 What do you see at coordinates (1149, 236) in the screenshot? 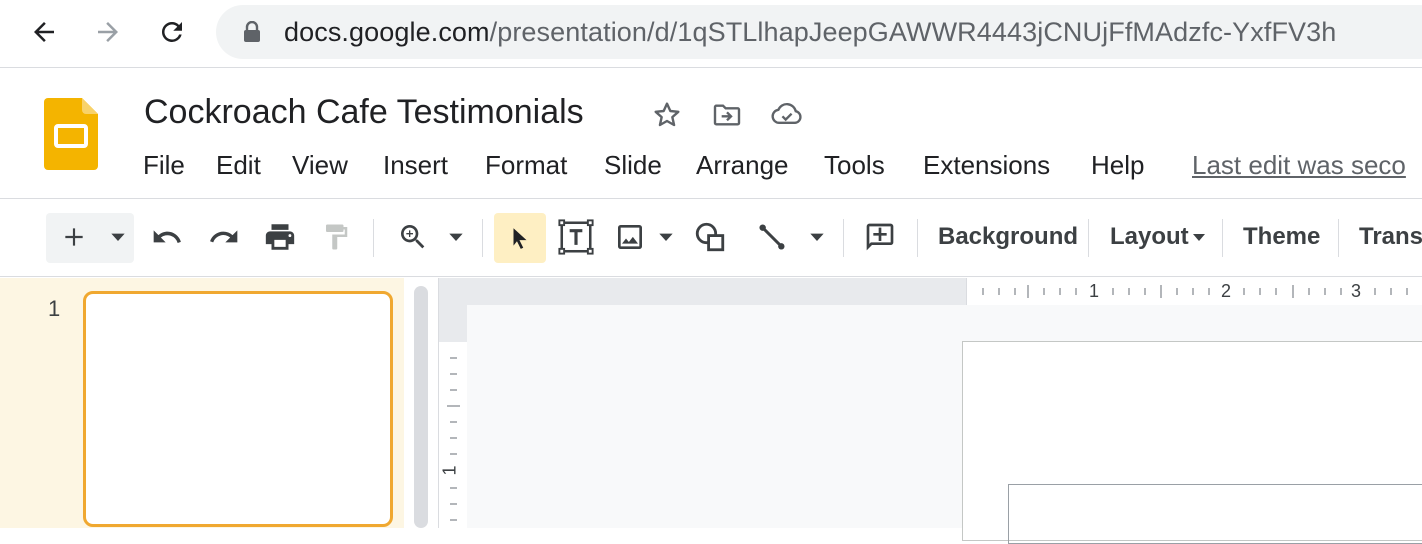
I see `layout-label: Layout` at bounding box center [1149, 236].